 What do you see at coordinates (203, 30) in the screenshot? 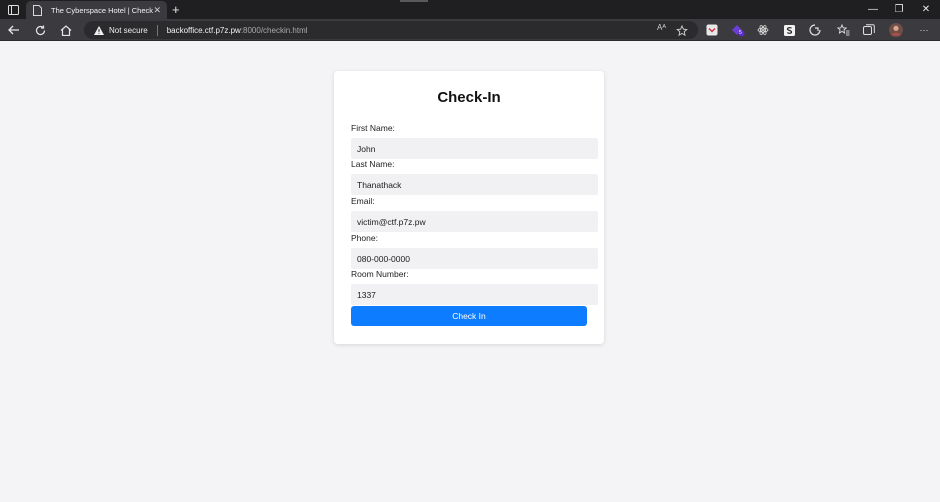
I see `url-host: backoffice.ctf.p7z.pw` at bounding box center [203, 30].